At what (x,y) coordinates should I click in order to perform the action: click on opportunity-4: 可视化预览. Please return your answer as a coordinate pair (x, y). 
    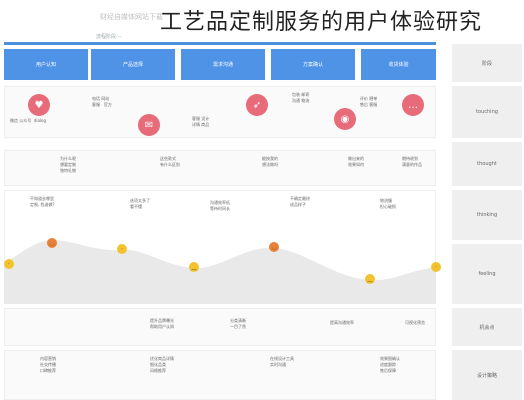
    Looking at the image, I should click on (415, 322).